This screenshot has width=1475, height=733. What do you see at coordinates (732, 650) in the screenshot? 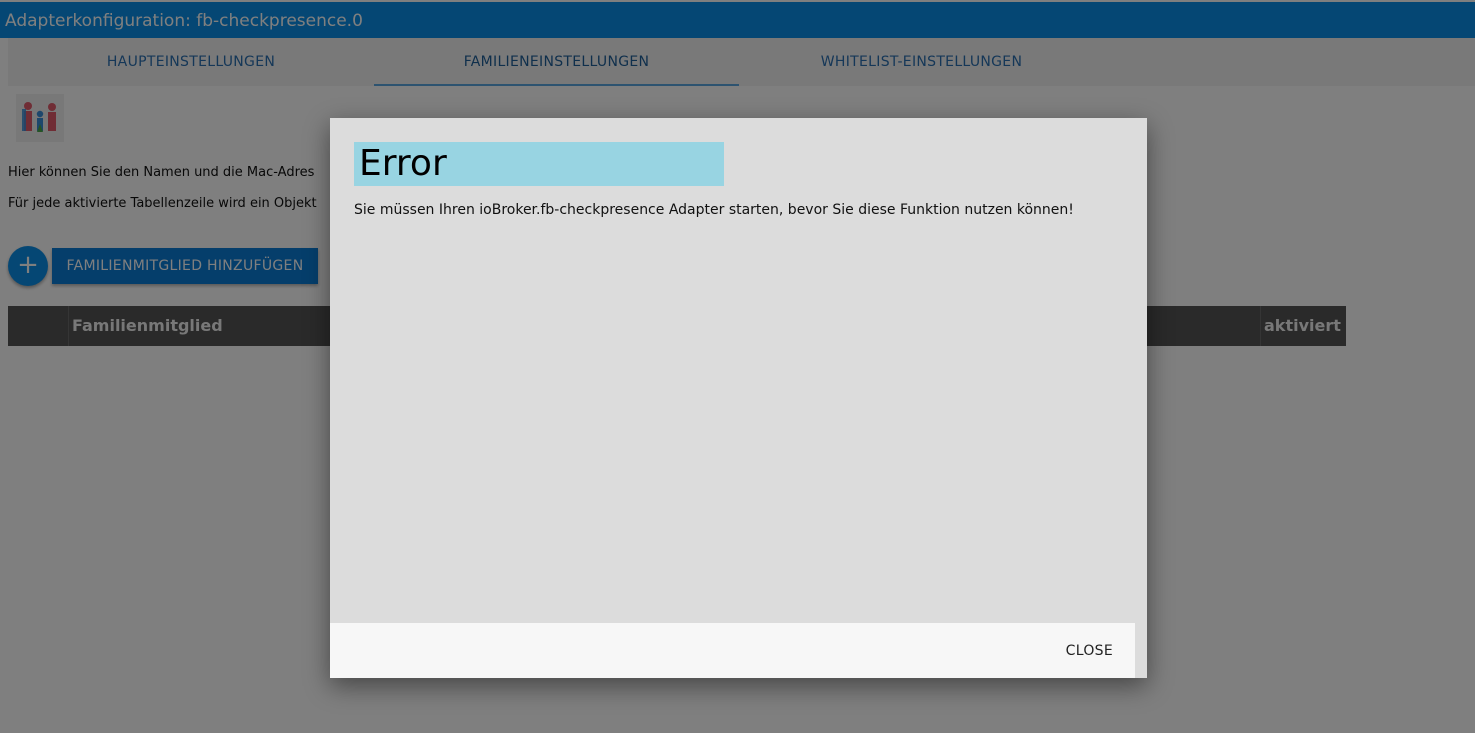
I see `dialog-actions: CLOSE` at bounding box center [732, 650].